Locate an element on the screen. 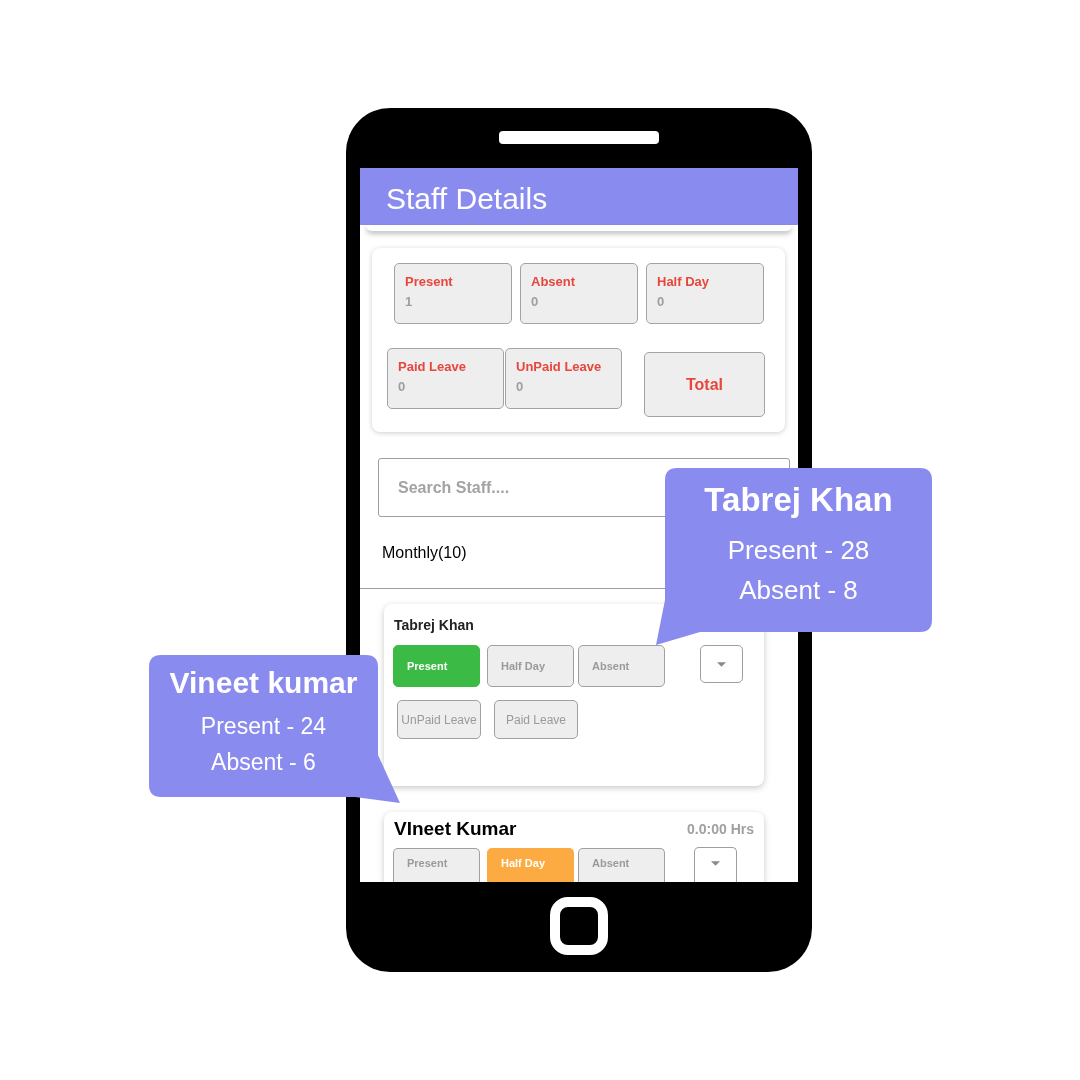  staff-name: Tabrej Khan is located at coordinates (434, 625).